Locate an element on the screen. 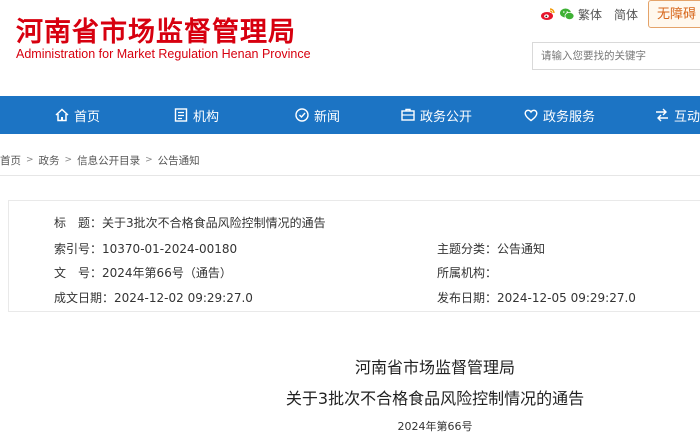 The height and width of the screenshot is (447, 700). article-title-line2: 关于3批次不合格食品风险控制情况的通告 is located at coordinates (435, 398).